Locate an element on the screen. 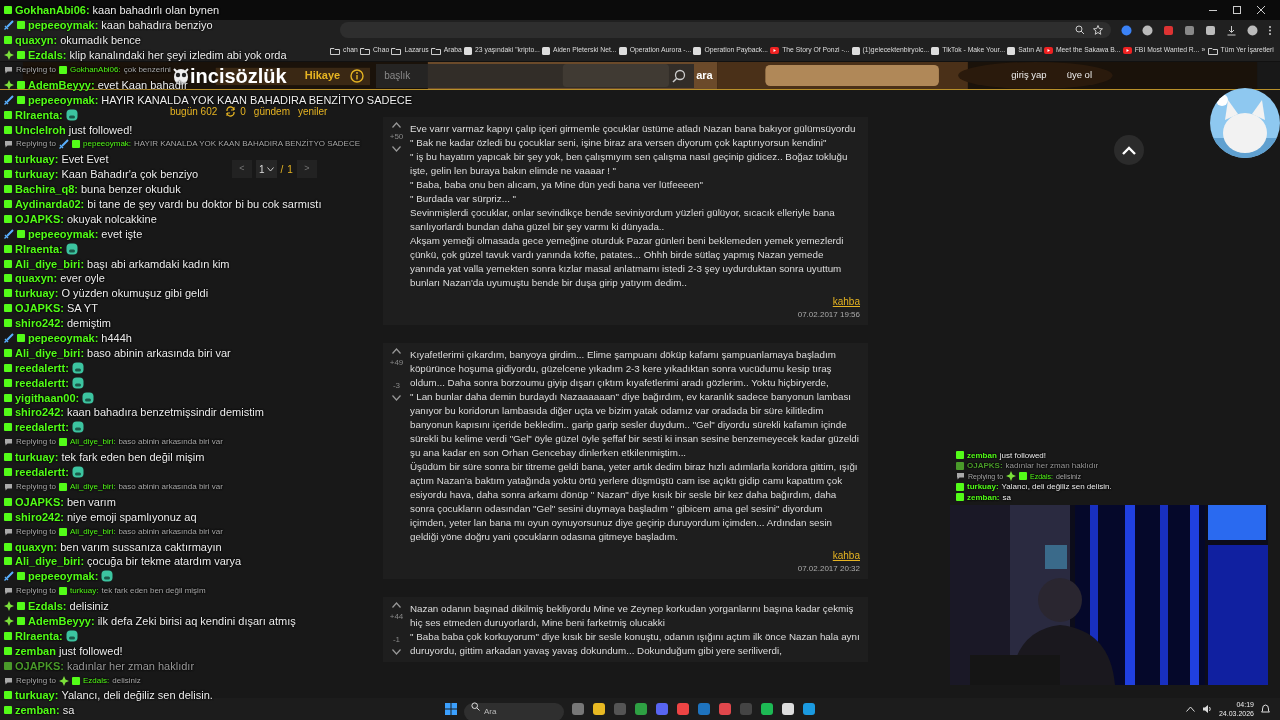  chat-message: h444h is located at coordinates (116, 338).